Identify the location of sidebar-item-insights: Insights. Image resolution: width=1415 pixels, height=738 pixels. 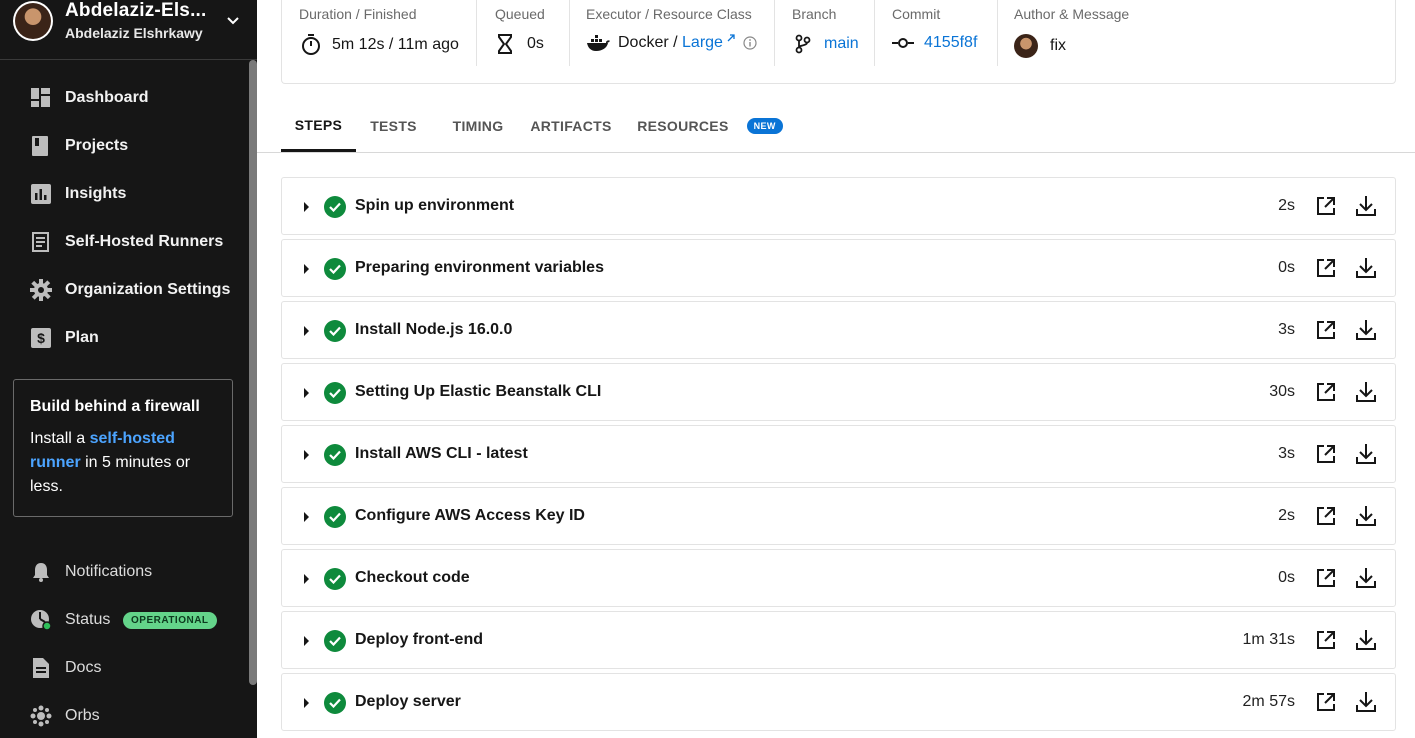
(125, 194).